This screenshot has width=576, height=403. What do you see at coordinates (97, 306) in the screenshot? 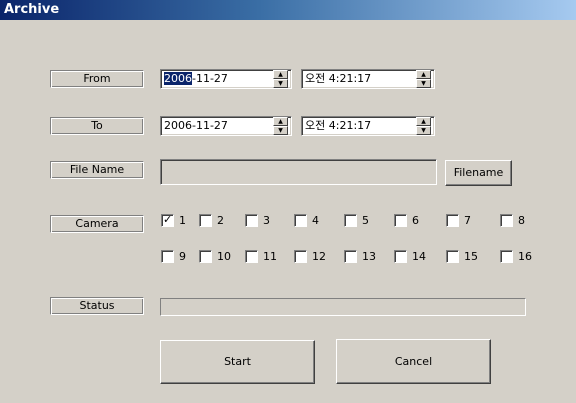
I see `status-label: Status` at bounding box center [97, 306].